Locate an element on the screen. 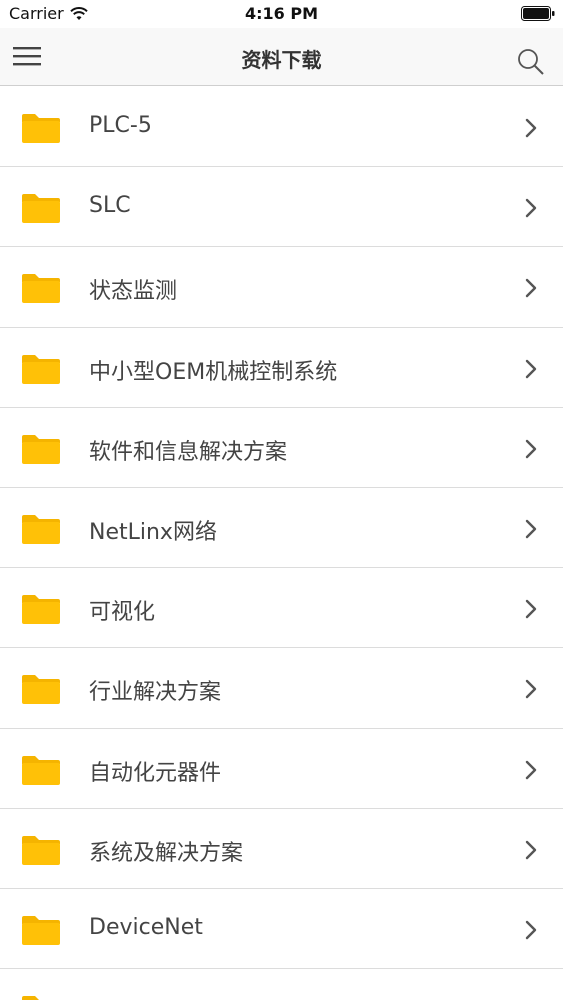 The width and height of the screenshot is (563, 1000). list-item-4: 中小型OEM机械控制系统 is located at coordinates (281, 368).